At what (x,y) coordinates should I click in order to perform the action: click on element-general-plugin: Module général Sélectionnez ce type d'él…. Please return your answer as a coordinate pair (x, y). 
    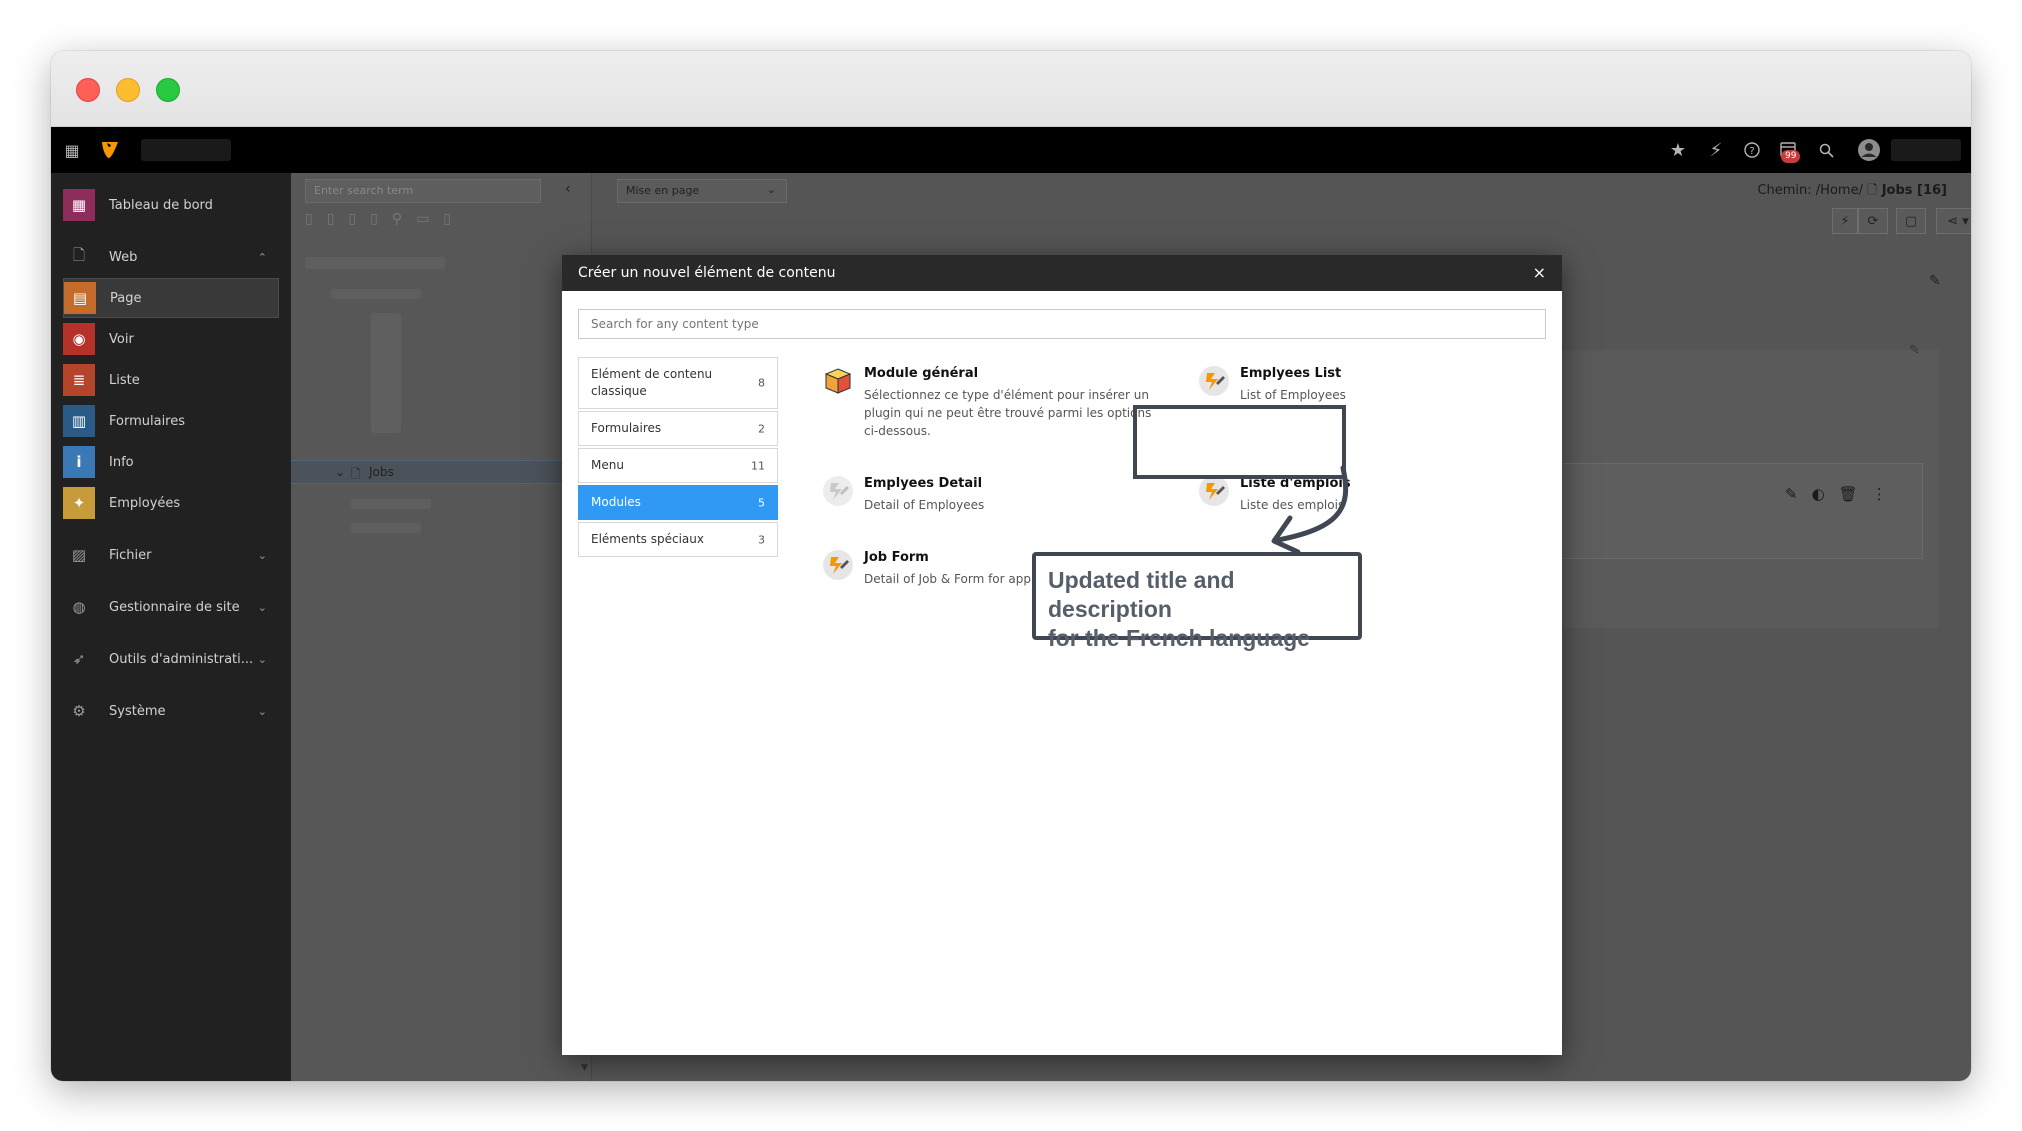
    Looking at the image, I should click on (987, 402).